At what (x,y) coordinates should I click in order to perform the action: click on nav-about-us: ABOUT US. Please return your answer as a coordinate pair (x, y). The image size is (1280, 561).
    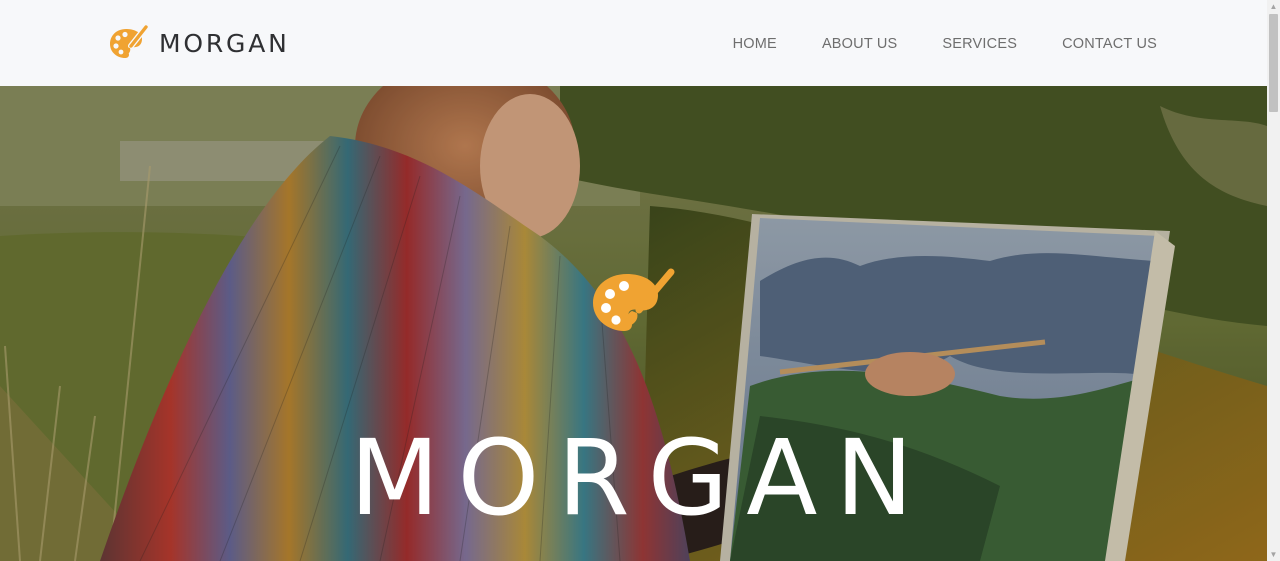
    Looking at the image, I should click on (859, 44).